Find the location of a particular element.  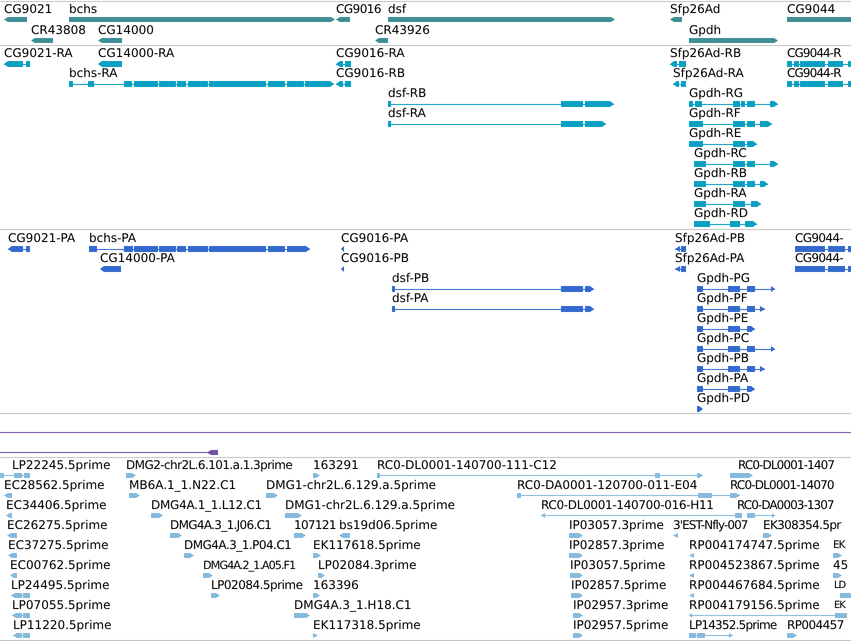

est-label: bs19d06.5prime is located at coordinates (388, 525).